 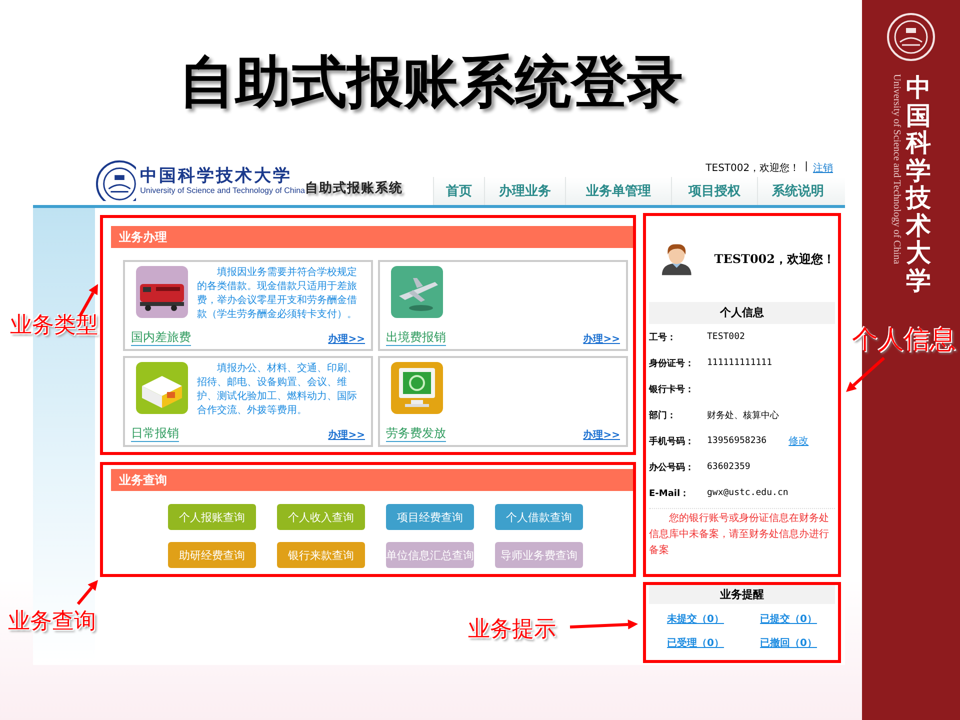 I want to click on panel-title: 业务办理, so click(x=372, y=237).